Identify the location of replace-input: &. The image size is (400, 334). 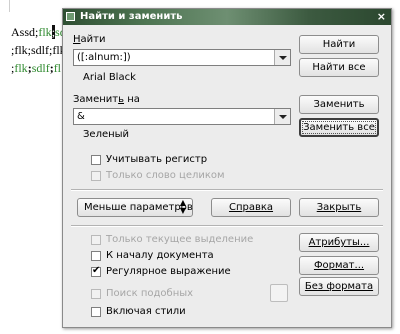
(81, 116).